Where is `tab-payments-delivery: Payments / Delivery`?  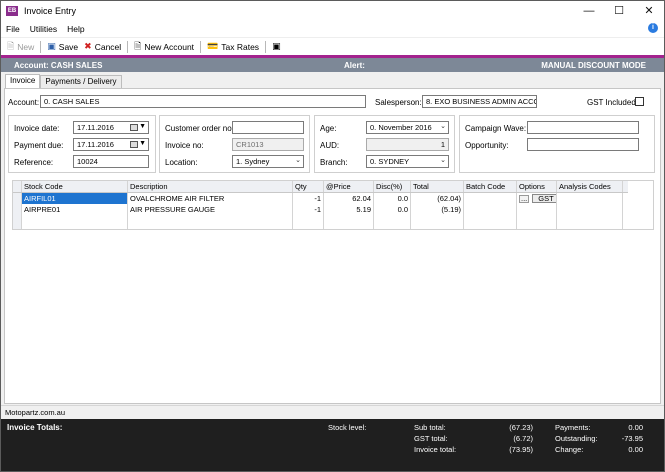 tab-payments-delivery: Payments / Delivery is located at coordinates (81, 81).